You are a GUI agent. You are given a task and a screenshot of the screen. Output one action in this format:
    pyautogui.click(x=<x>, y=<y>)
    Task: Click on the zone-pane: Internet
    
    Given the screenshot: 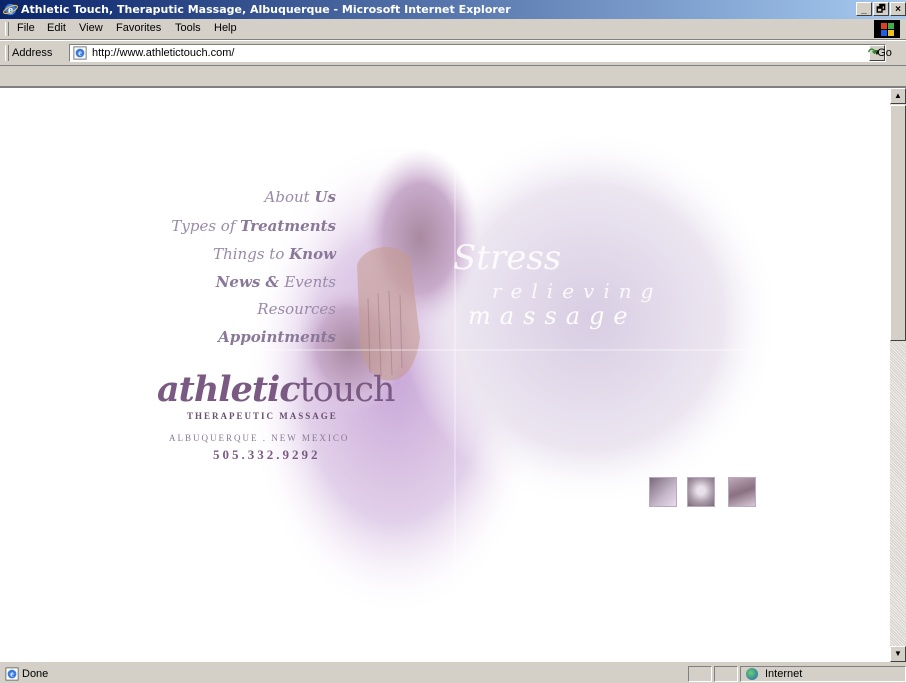 What is the action you would take?
    pyautogui.click(x=823, y=674)
    